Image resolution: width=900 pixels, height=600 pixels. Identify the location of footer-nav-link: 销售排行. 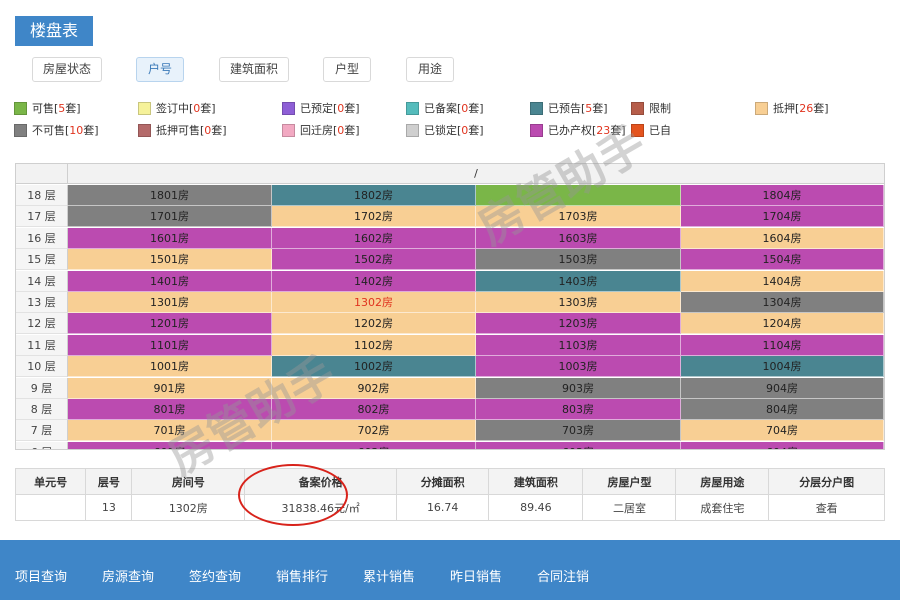
(302, 575).